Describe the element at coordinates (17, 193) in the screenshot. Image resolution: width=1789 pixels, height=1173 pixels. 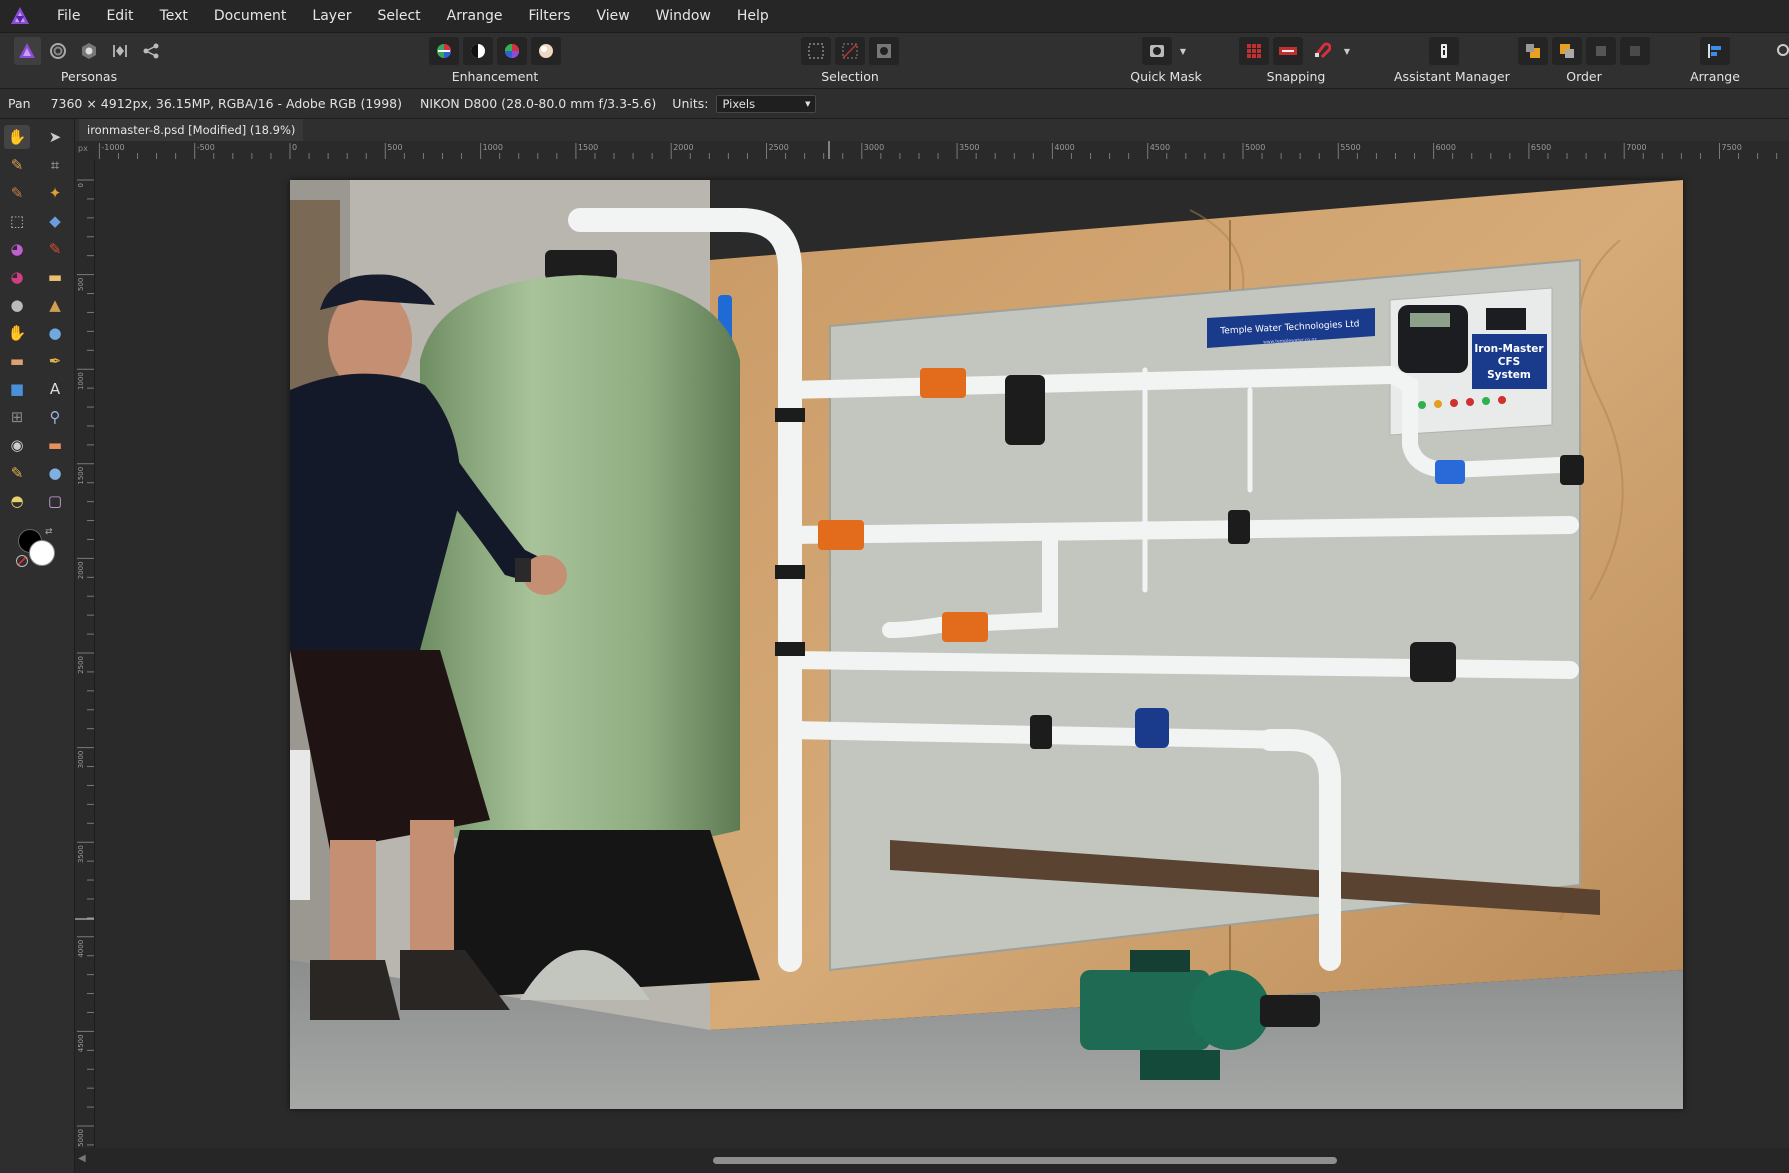
I see `selection-brush-tool: ✎` at that location.